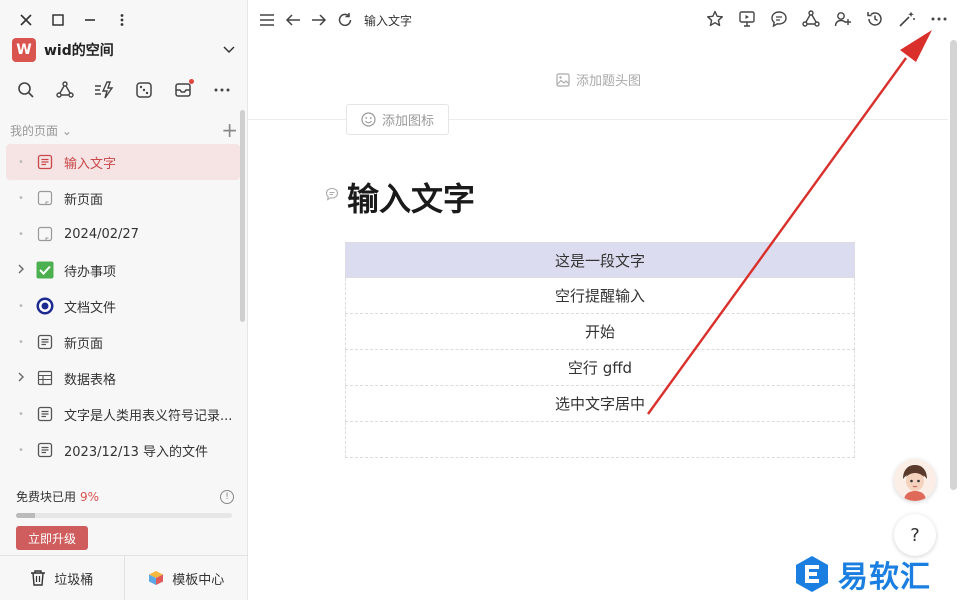  What do you see at coordinates (563, 79) in the screenshot?
I see `image-icon` at bounding box center [563, 79].